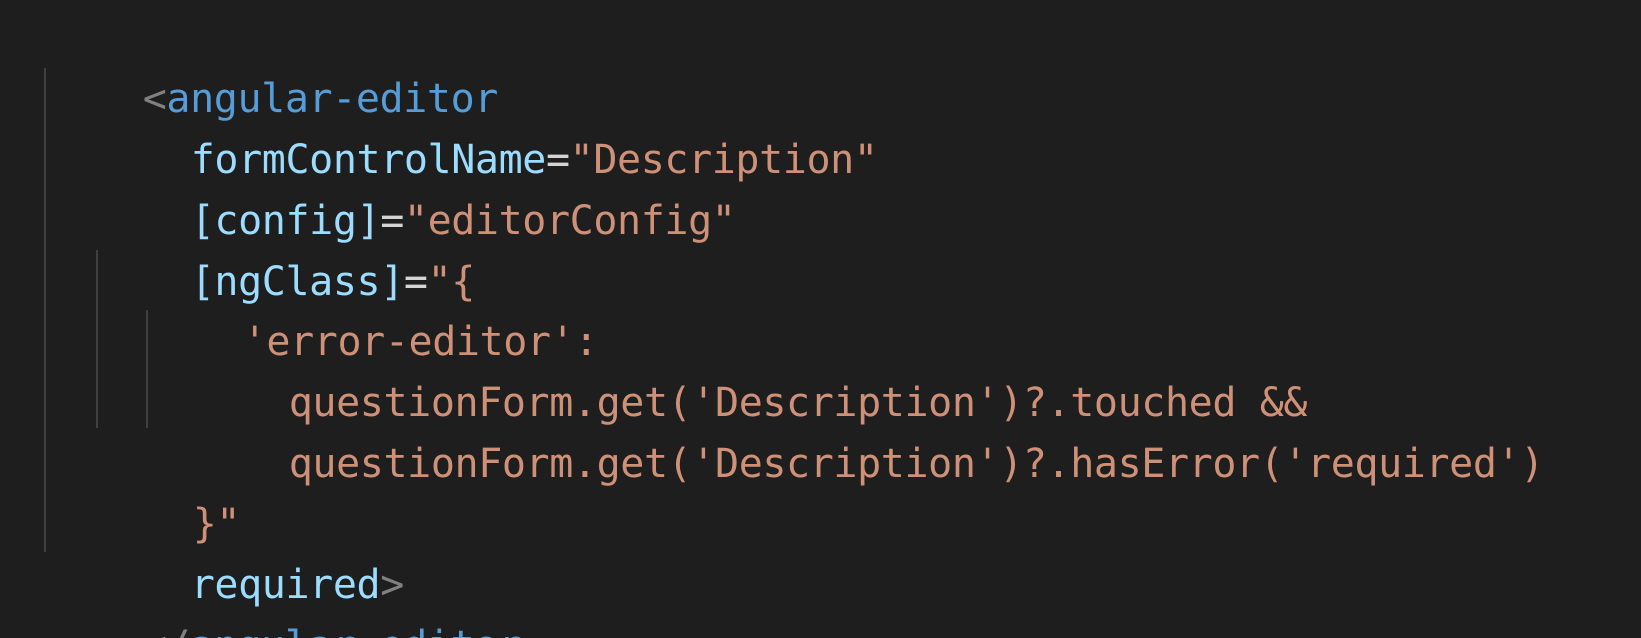 The height and width of the screenshot is (638, 1641). I want to click on closing-tag-name: angular-editor, so click(356, 630).